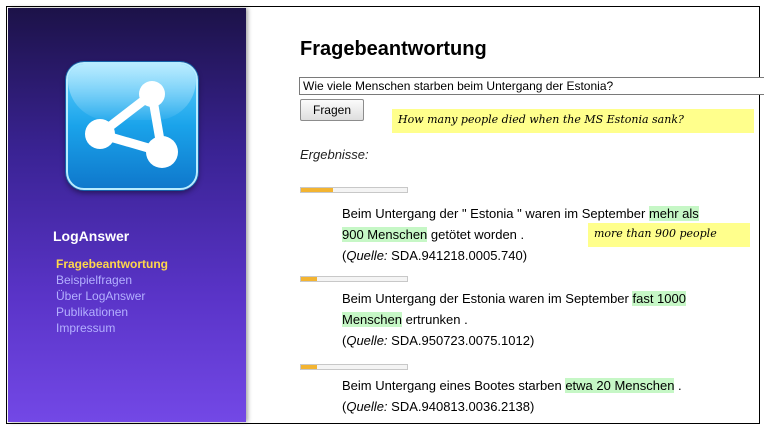 Image resolution: width=764 pixels, height=428 pixels. What do you see at coordinates (112, 312) in the screenshot?
I see `sidebar-item-publikationen: Publikationen` at bounding box center [112, 312].